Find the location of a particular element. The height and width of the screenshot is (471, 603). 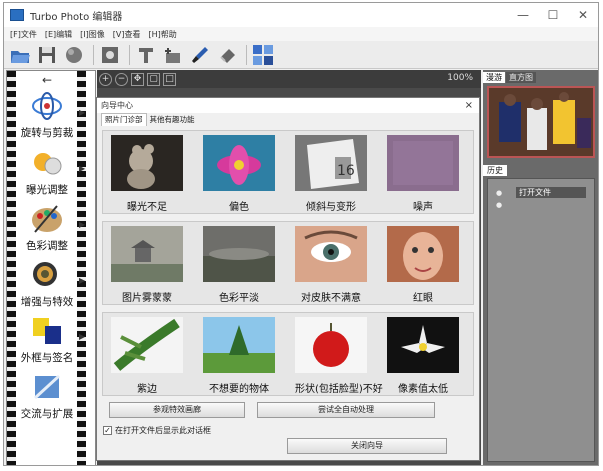

card-purple-fringe: 紫边 is located at coordinates (147, 356).